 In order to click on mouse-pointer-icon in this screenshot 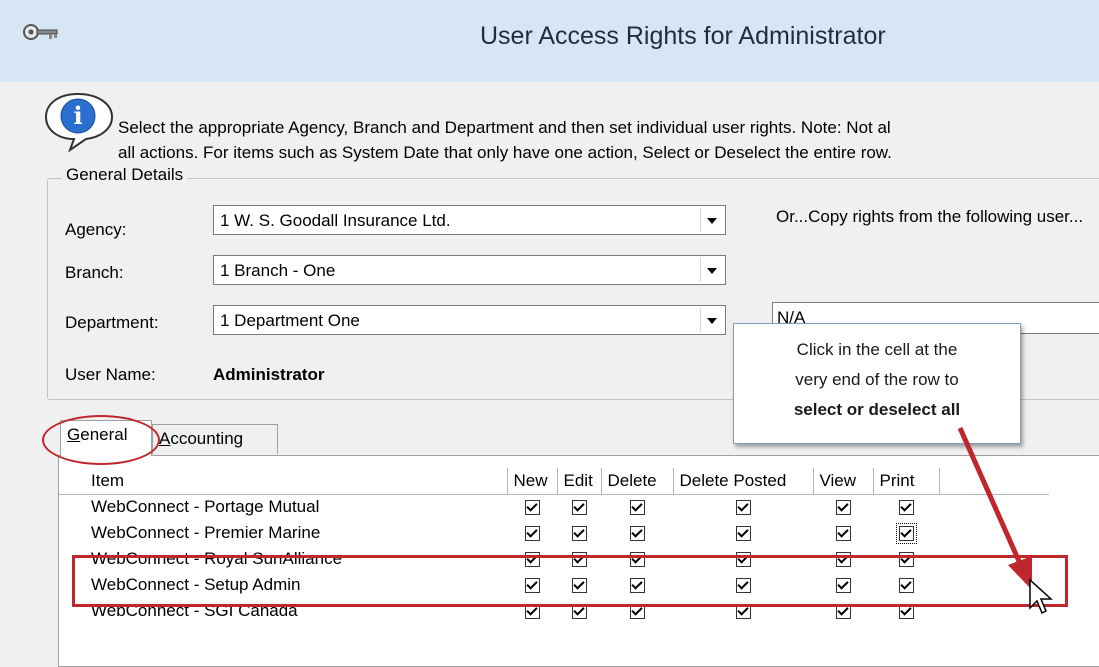, I will do `click(1041, 596)`.